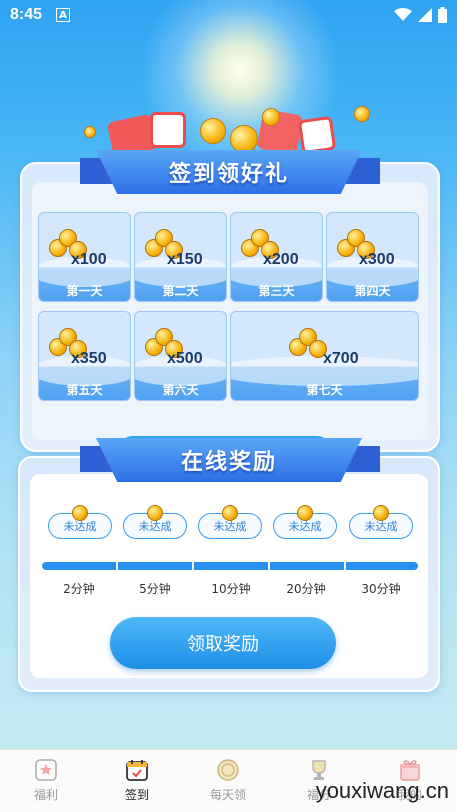  Describe the element at coordinates (45, 795) in the screenshot. I see `nav-label: 福利` at that location.